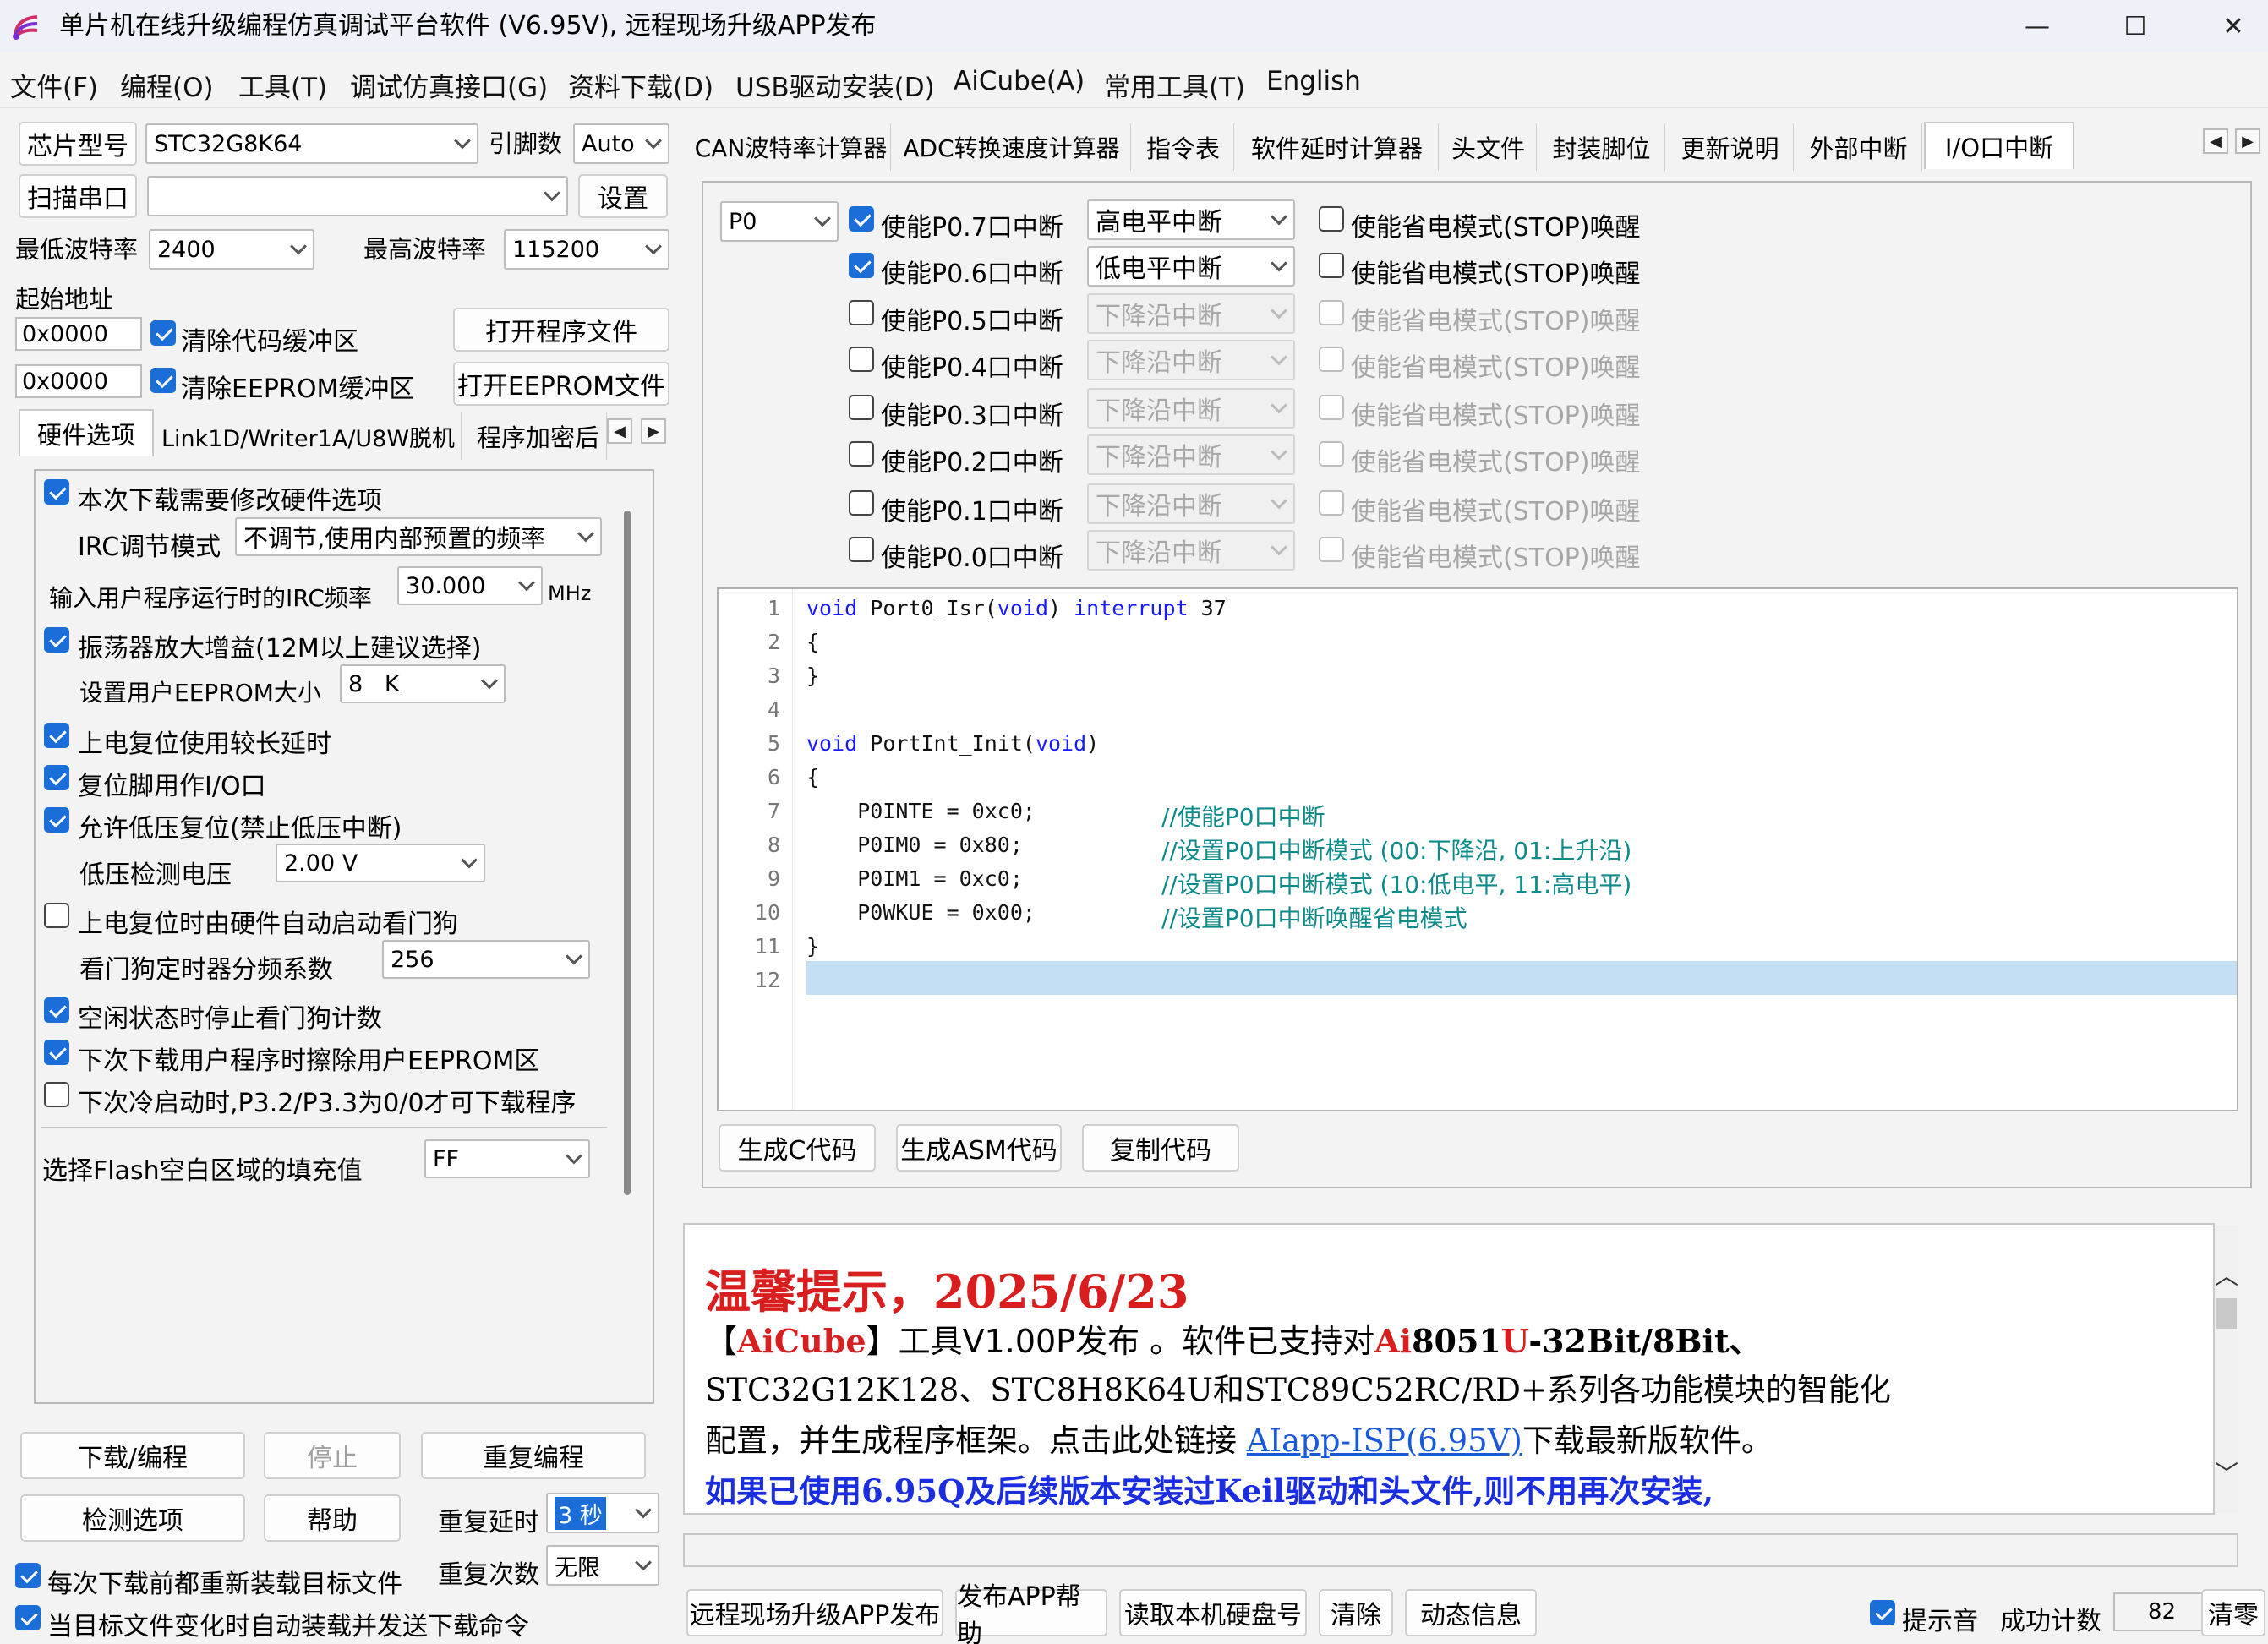 The image size is (2268, 1644). What do you see at coordinates (486, 959) in the screenshot?
I see `wdt-divider-select: 256` at bounding box center [486, 959].